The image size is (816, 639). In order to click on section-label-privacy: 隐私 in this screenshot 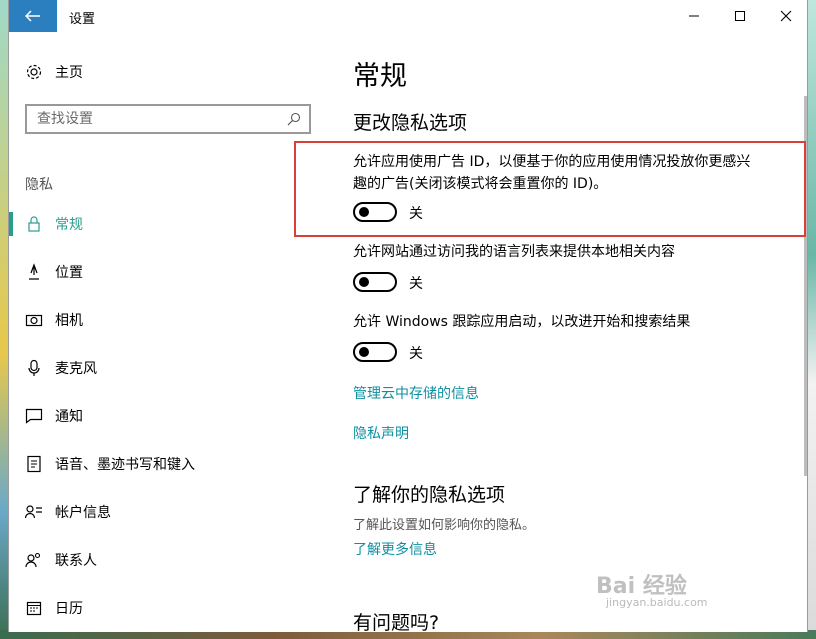, I will do `click(39, 185)`.